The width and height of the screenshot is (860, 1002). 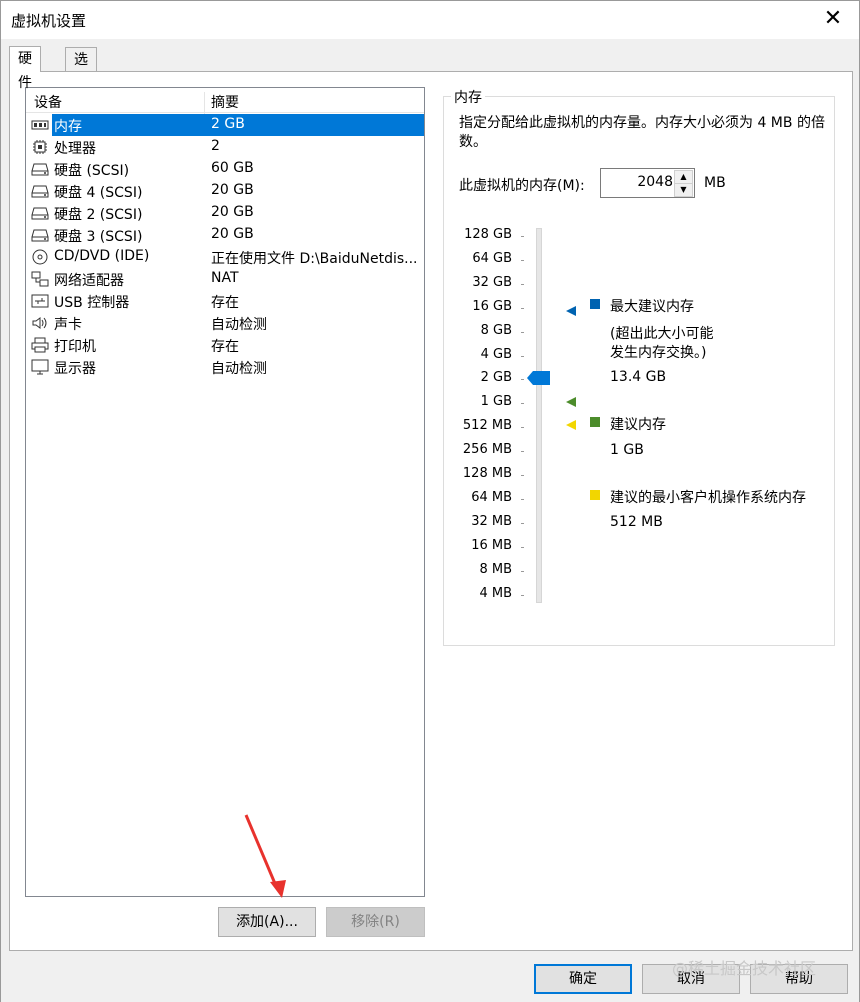 What do you see at coordinates (40, 367) in the screenshot?
I see `monitor-icon` at bounding box center [40, 367].